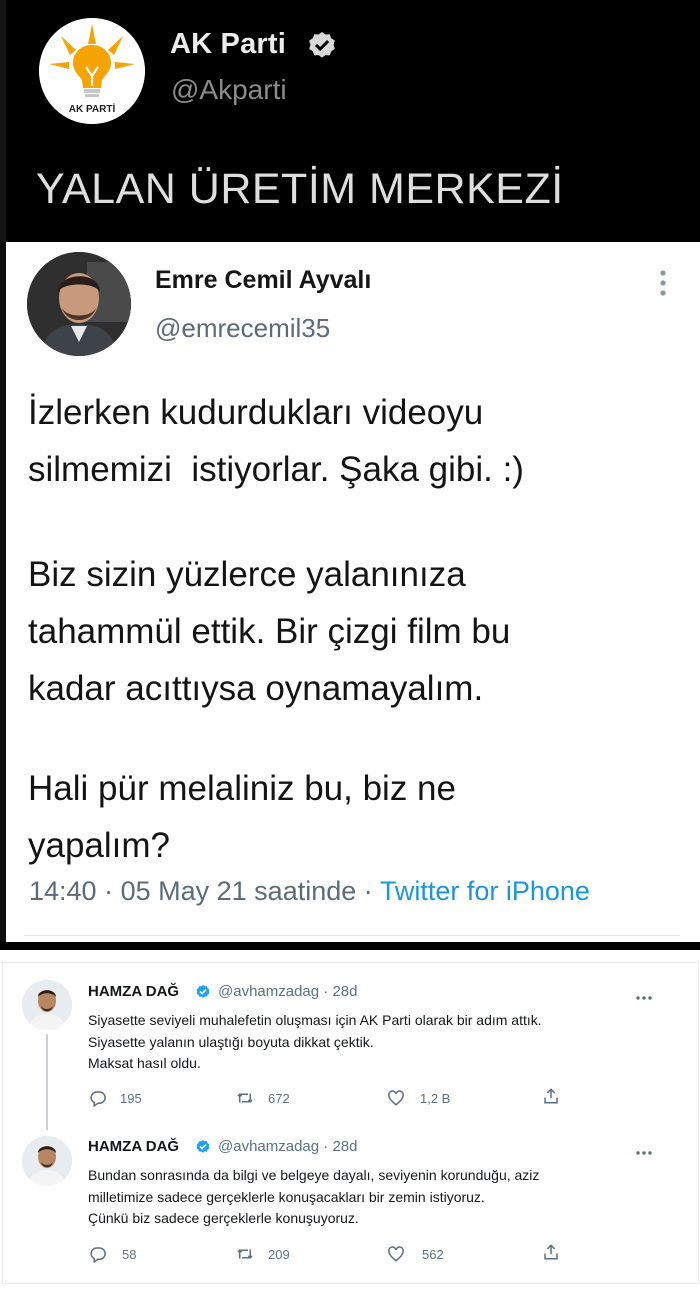 The image size is (700, 1292). I want to click on tweet-paragraph: Hali pür melaliniz bu, biz ne yapalım?, so click(242, 817).